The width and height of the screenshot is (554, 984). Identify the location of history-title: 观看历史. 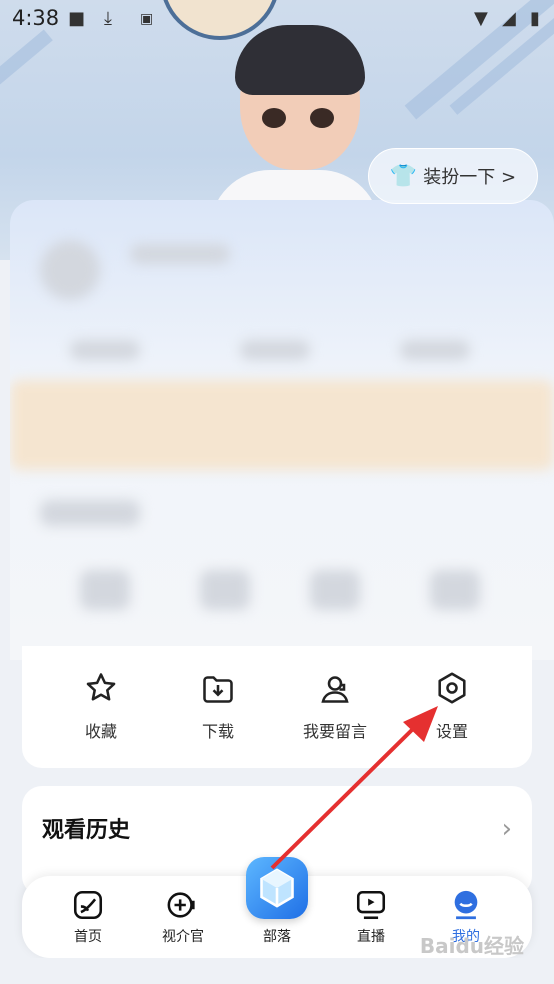
(86, 830).